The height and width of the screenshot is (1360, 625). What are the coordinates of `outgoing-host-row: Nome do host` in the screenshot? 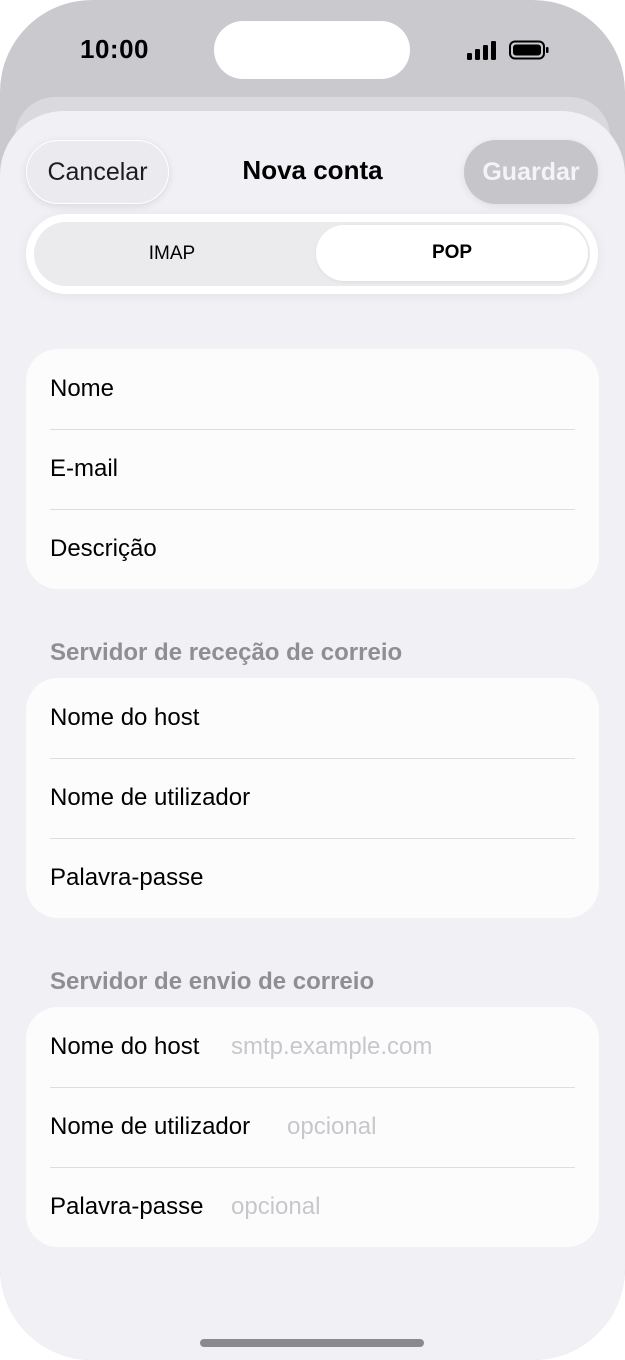 It's located at (312, 1047).